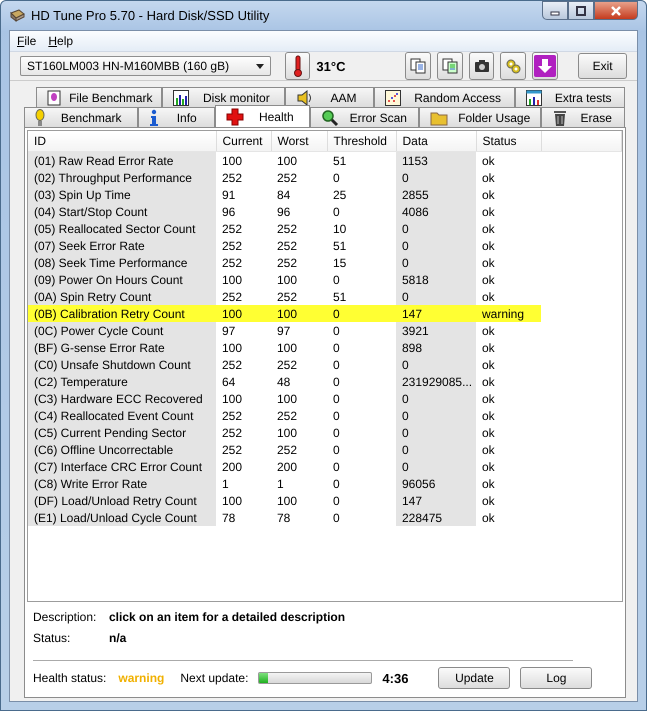 The width and height of the screenshot is (647, 711). What do you see at coordinates (122, 313) in the screenshot?
I see `table-cell: (0B) Calibration Retry Count` at bounding box center [122, 313].